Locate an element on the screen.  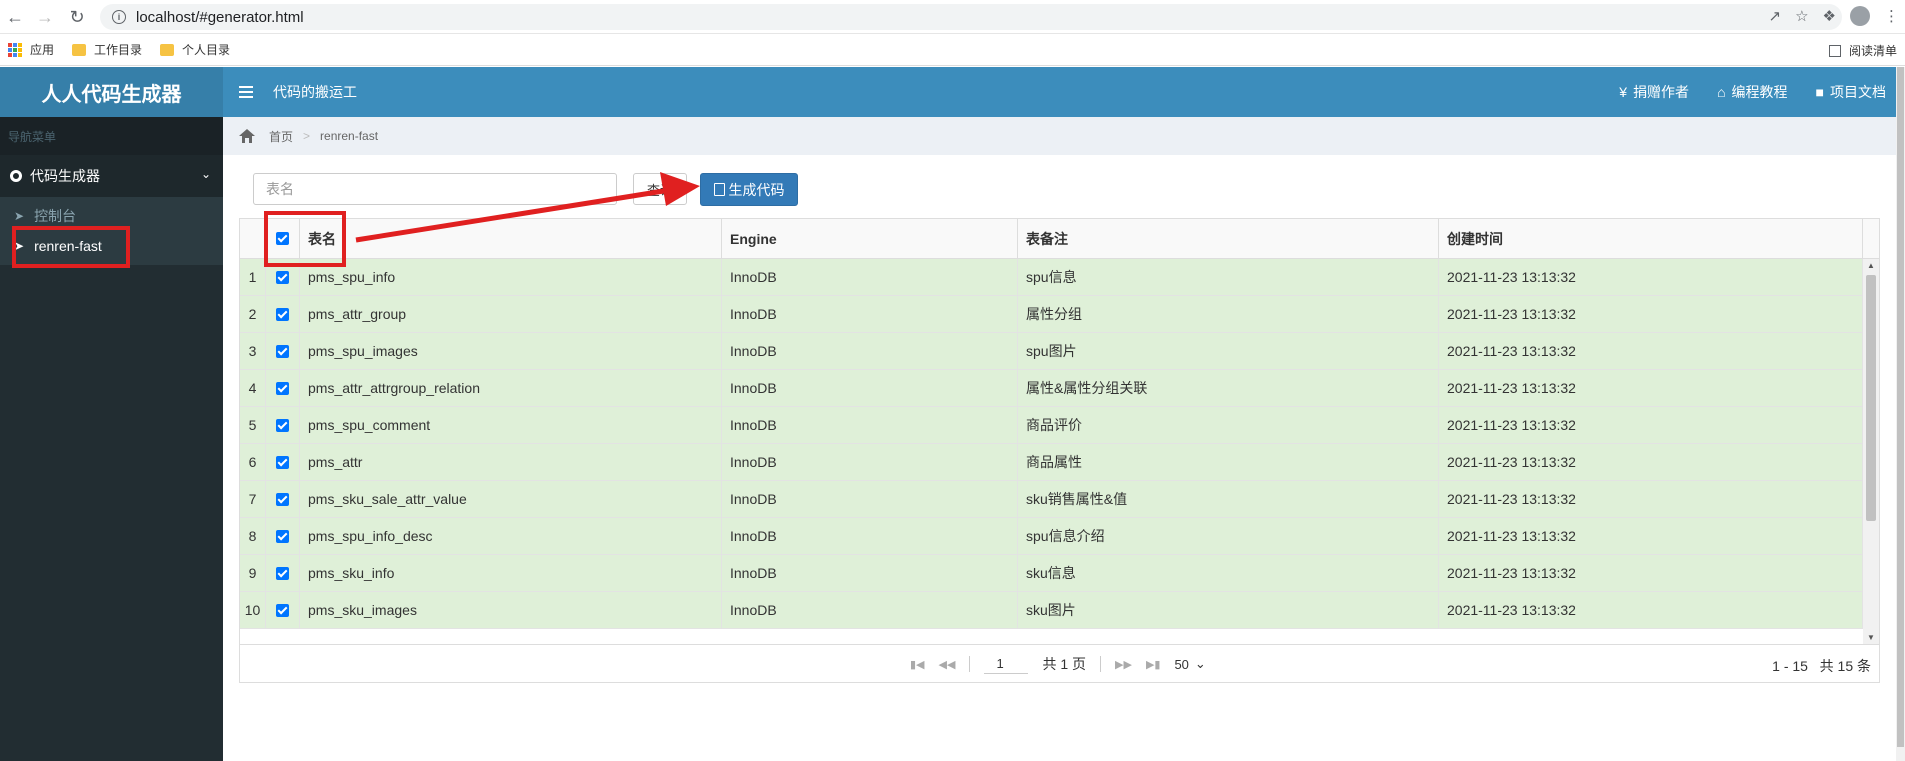
last-page-icon: ▶▮ is located at coordinates (1153, 664).